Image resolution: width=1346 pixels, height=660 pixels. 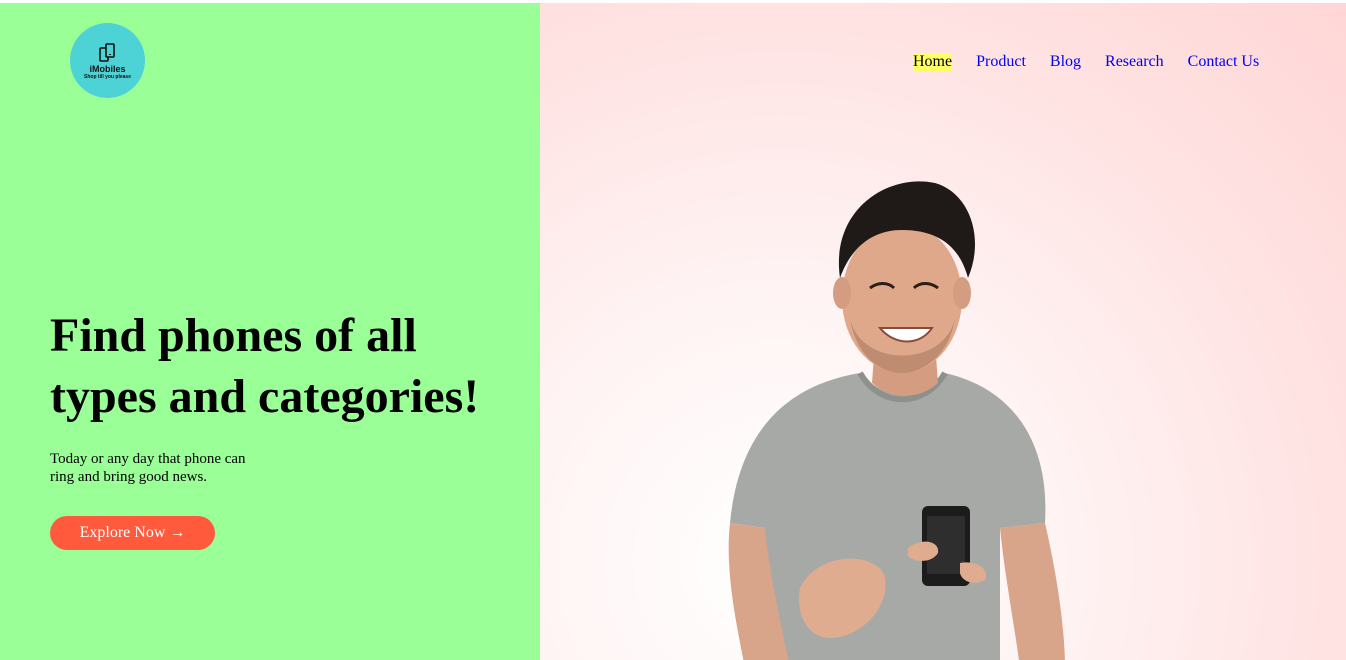 I want to click on phones-icon, so click(x=106, y=52).